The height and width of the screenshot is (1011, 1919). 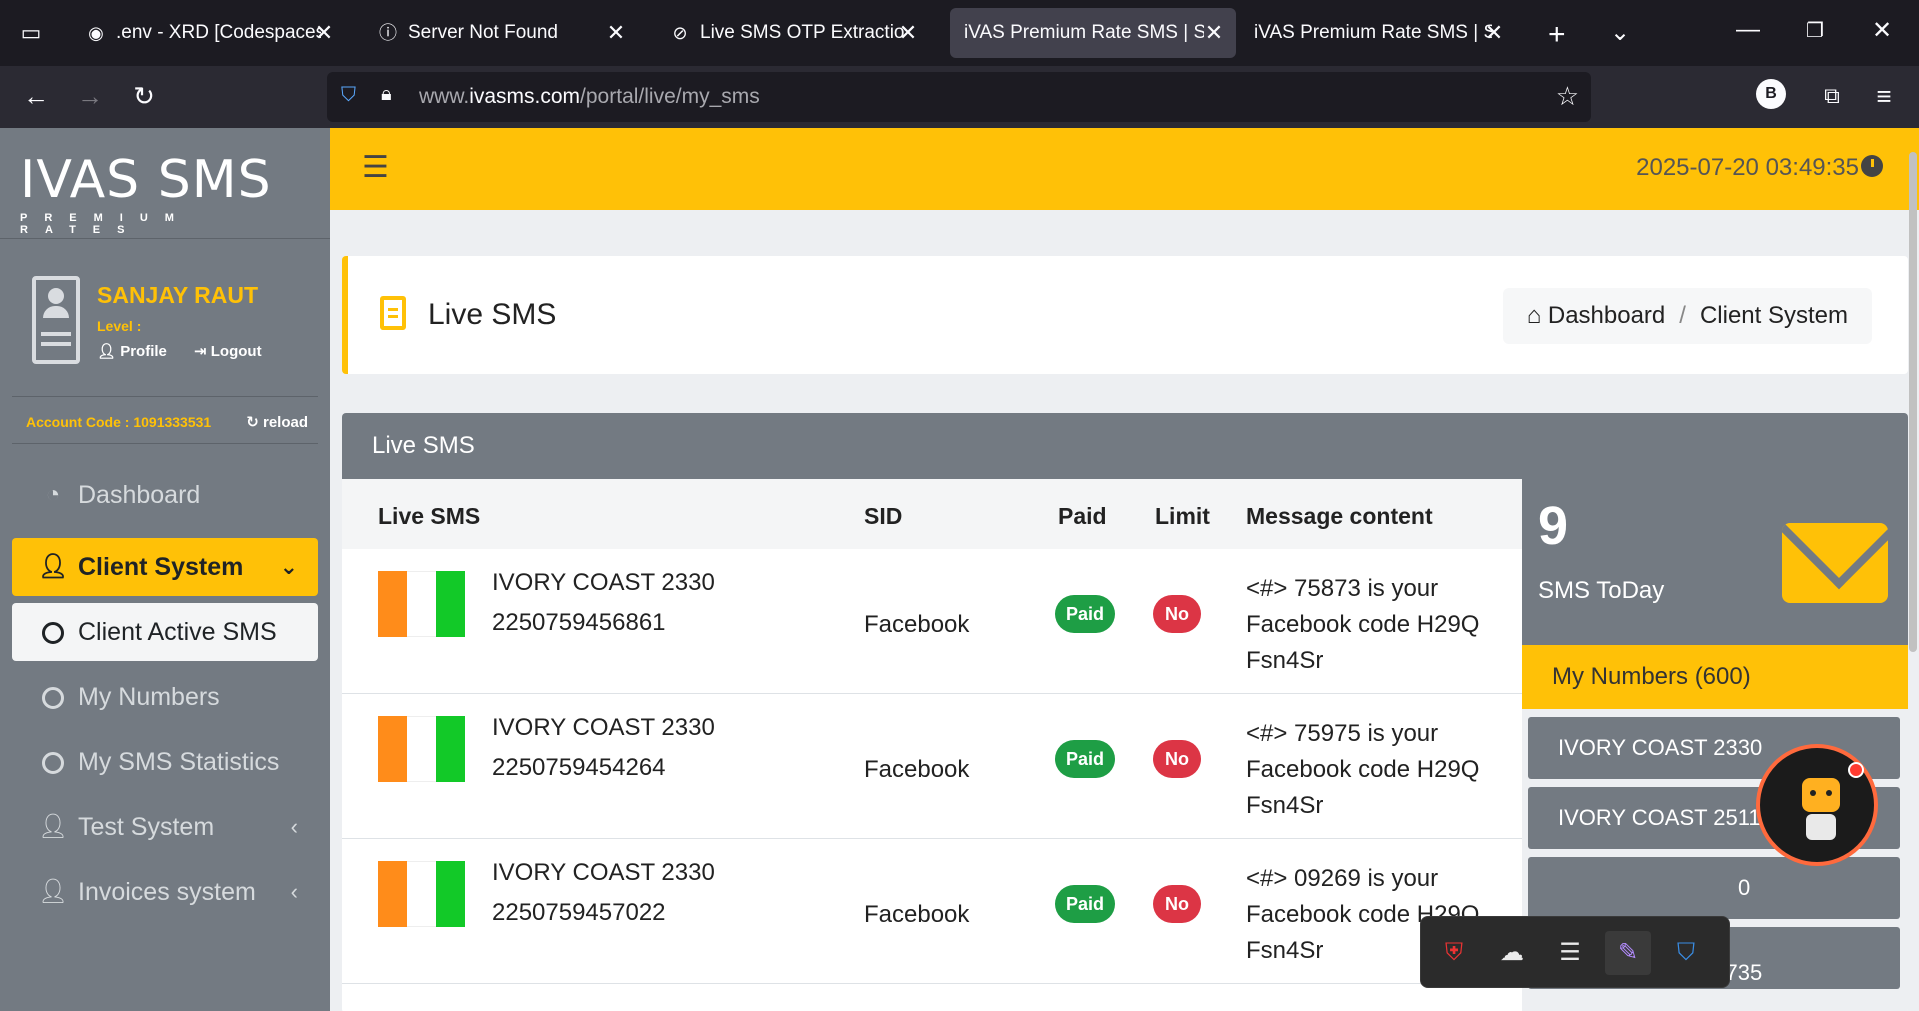 What do you see at coordinates (132, 351) in the screenshot?
I see `profile-link: 👤︎ Profile` at bounding box center [132, 351].